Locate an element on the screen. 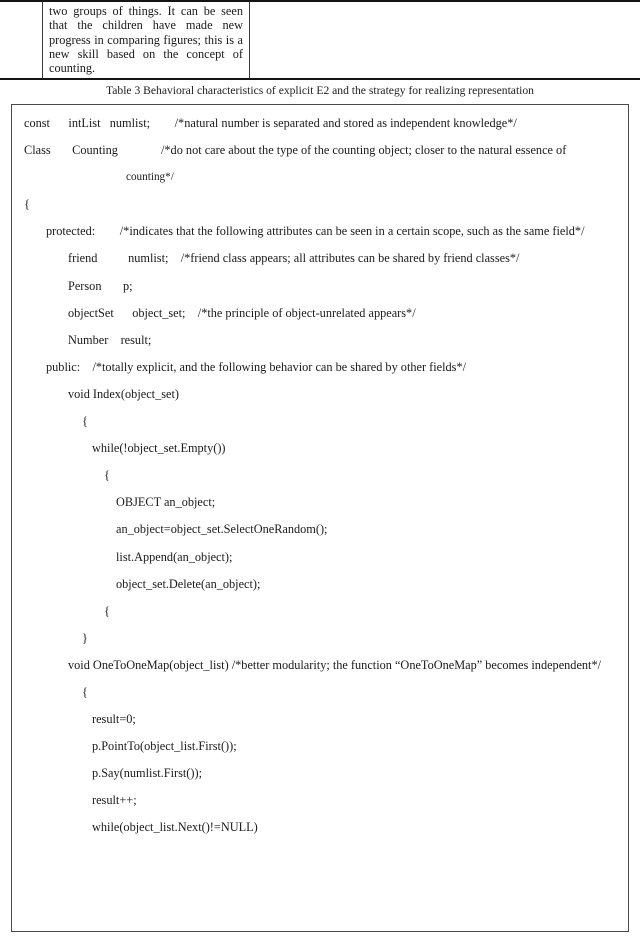  code-line: object_set.Delete(an_object); is located at coordinates (188, 583).